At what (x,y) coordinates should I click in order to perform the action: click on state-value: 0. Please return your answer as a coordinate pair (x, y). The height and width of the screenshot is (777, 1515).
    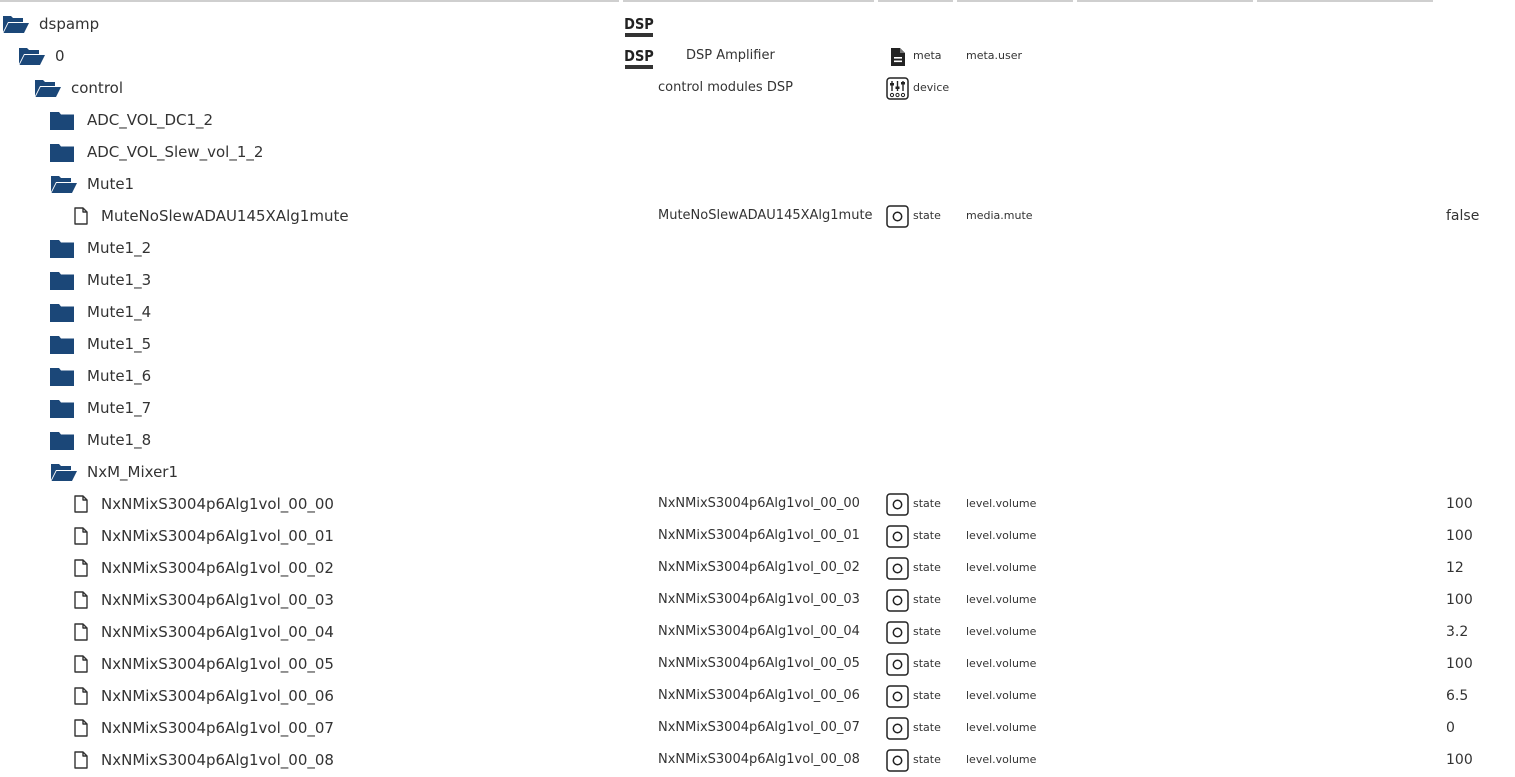
    Looking at the image, I should click on (1450, 728).